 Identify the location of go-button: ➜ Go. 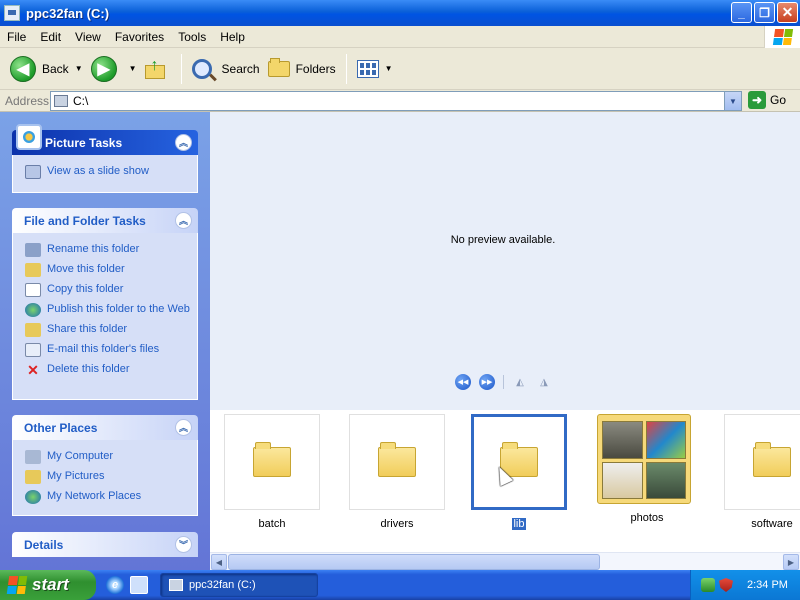
(767, 100).